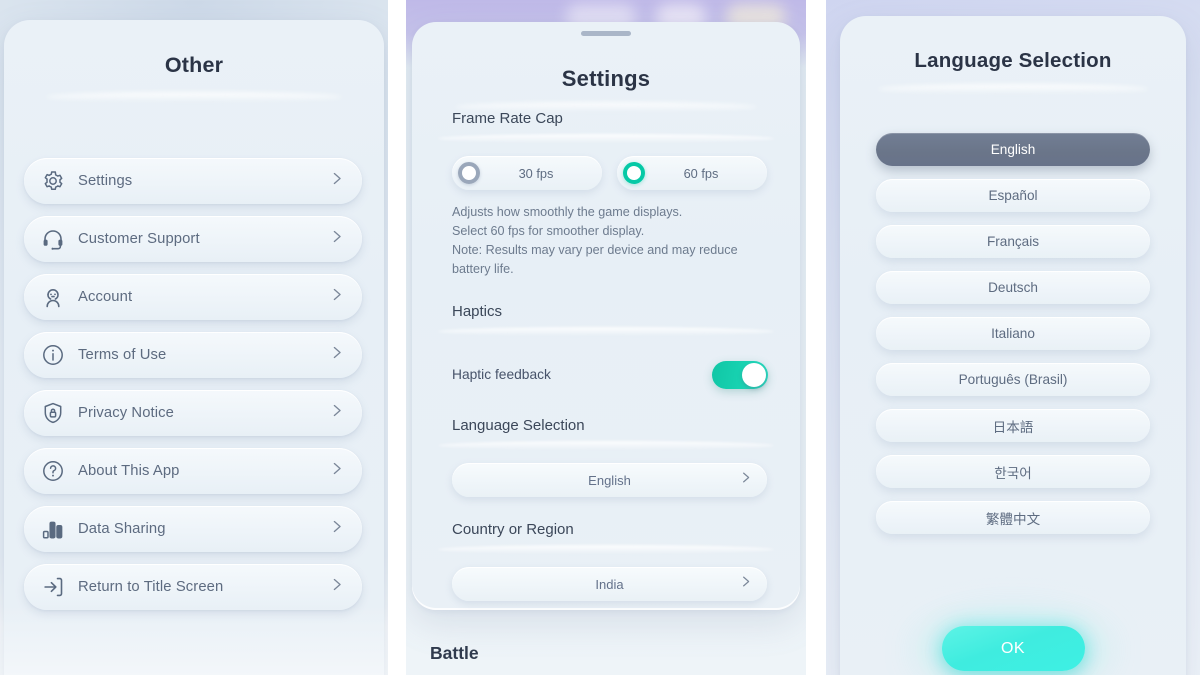  Describe the element at coordinates (513, 529) in the screenshot. I see `section-heading-country: Country or Region` at that location.